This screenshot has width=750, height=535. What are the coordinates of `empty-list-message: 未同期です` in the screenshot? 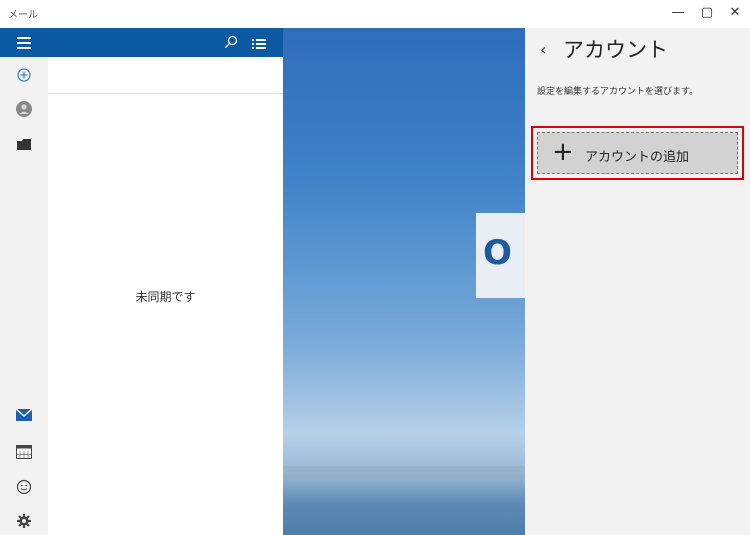 It's located at (165, 297).